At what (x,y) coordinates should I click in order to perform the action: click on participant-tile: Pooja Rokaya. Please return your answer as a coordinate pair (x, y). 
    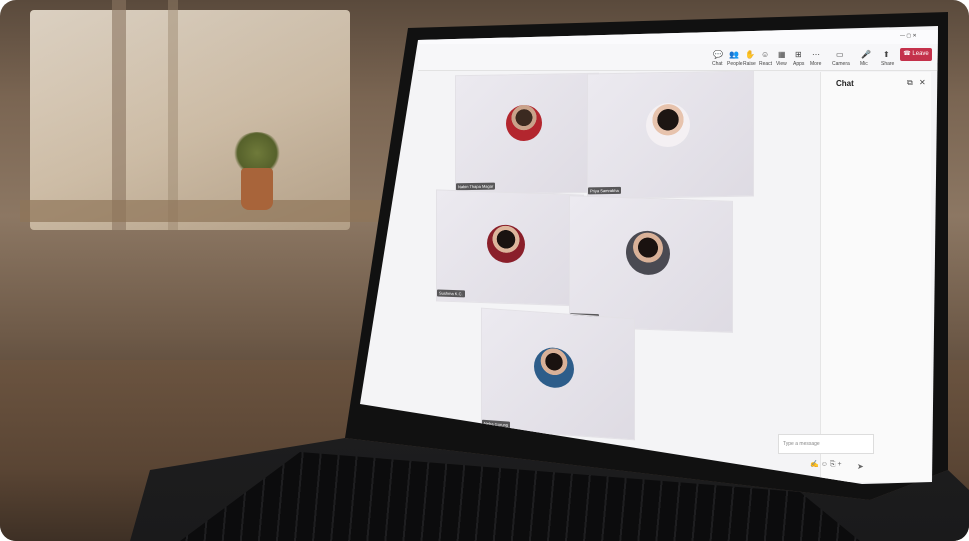
    Looking at the image, I should click on (651, 264).